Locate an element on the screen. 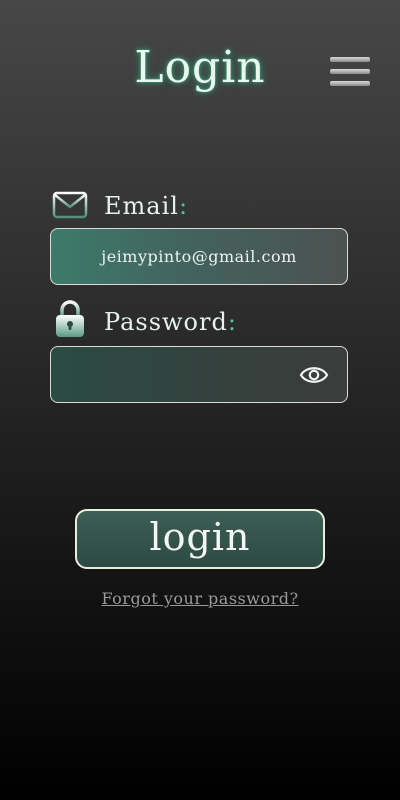 This screenshot has height=800, width=400. login-button: login is located at coordinates (200, 539).